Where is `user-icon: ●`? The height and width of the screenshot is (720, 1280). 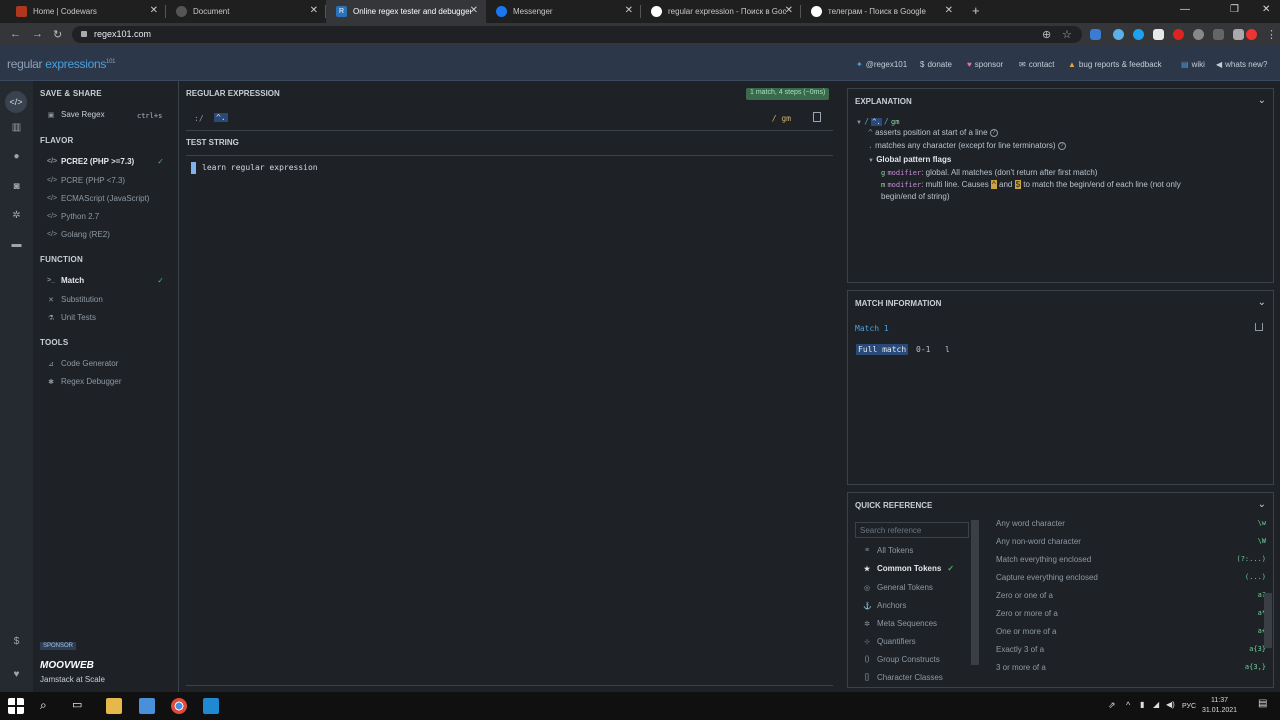
user-icon: ● is located at coordinates (16, 157).